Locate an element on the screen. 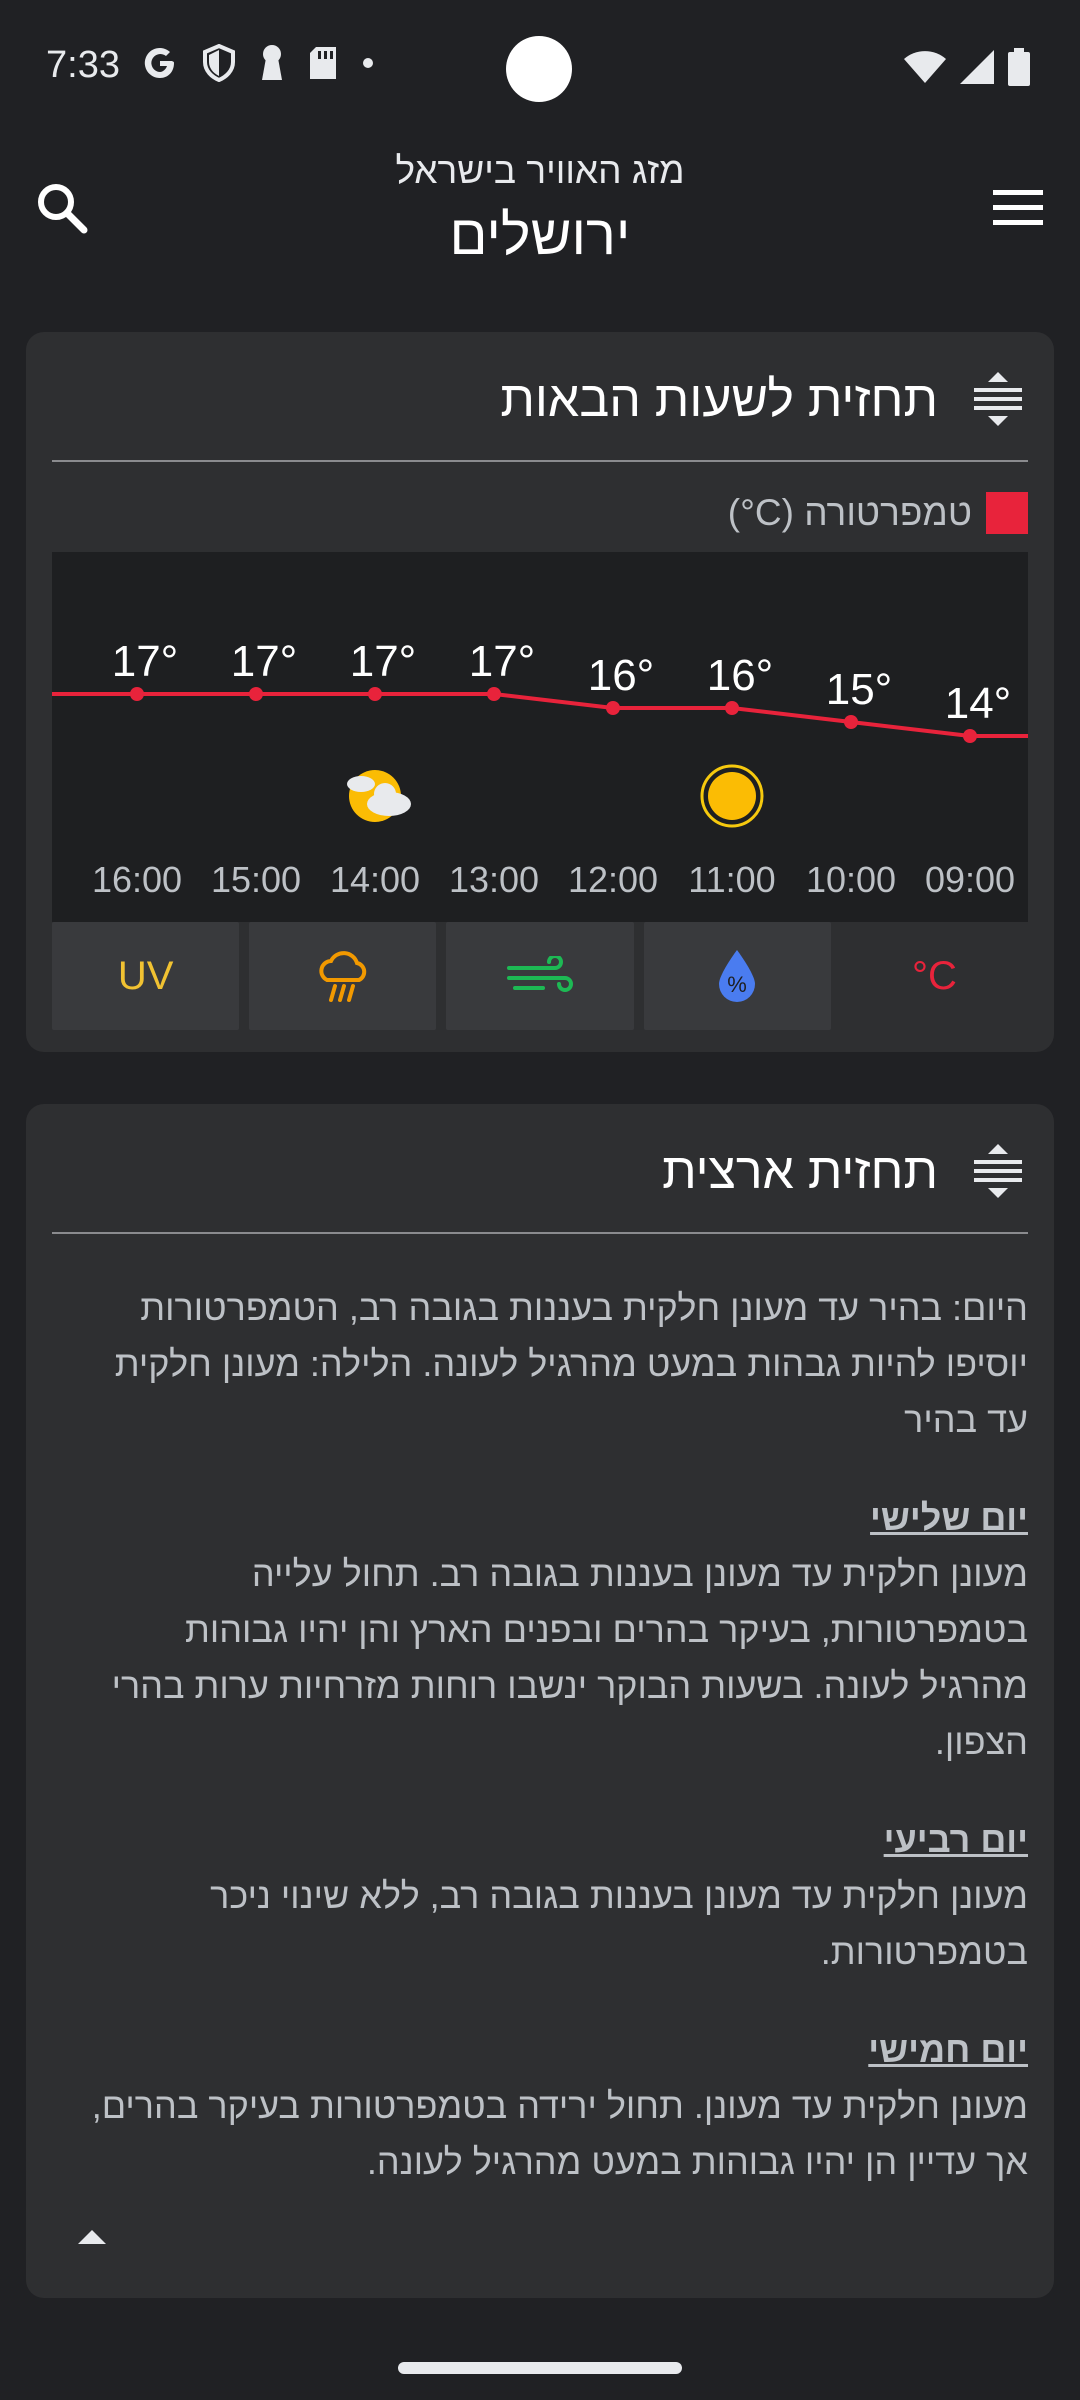  tab-temperature: °C is located at coordinates (934, 976).